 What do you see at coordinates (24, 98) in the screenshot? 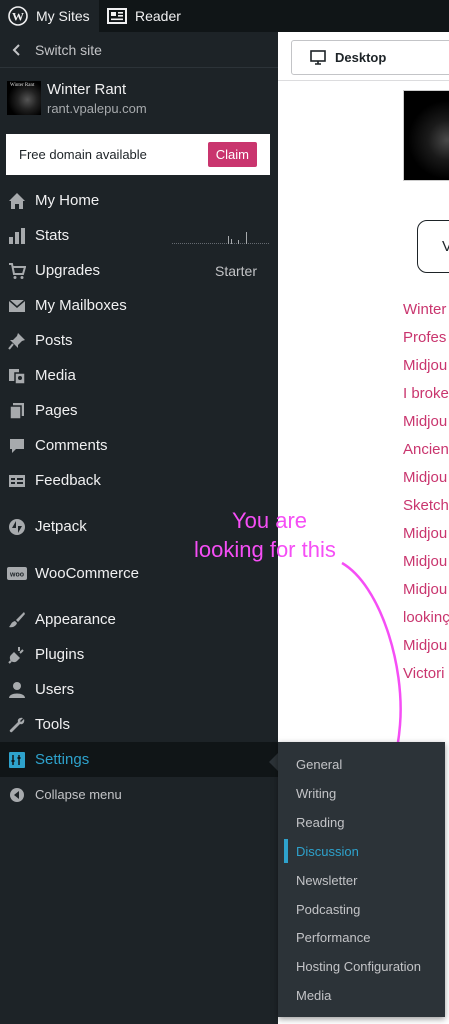
I see `site-thumbnail: Winter Rant` at bounding box center [24, 98].